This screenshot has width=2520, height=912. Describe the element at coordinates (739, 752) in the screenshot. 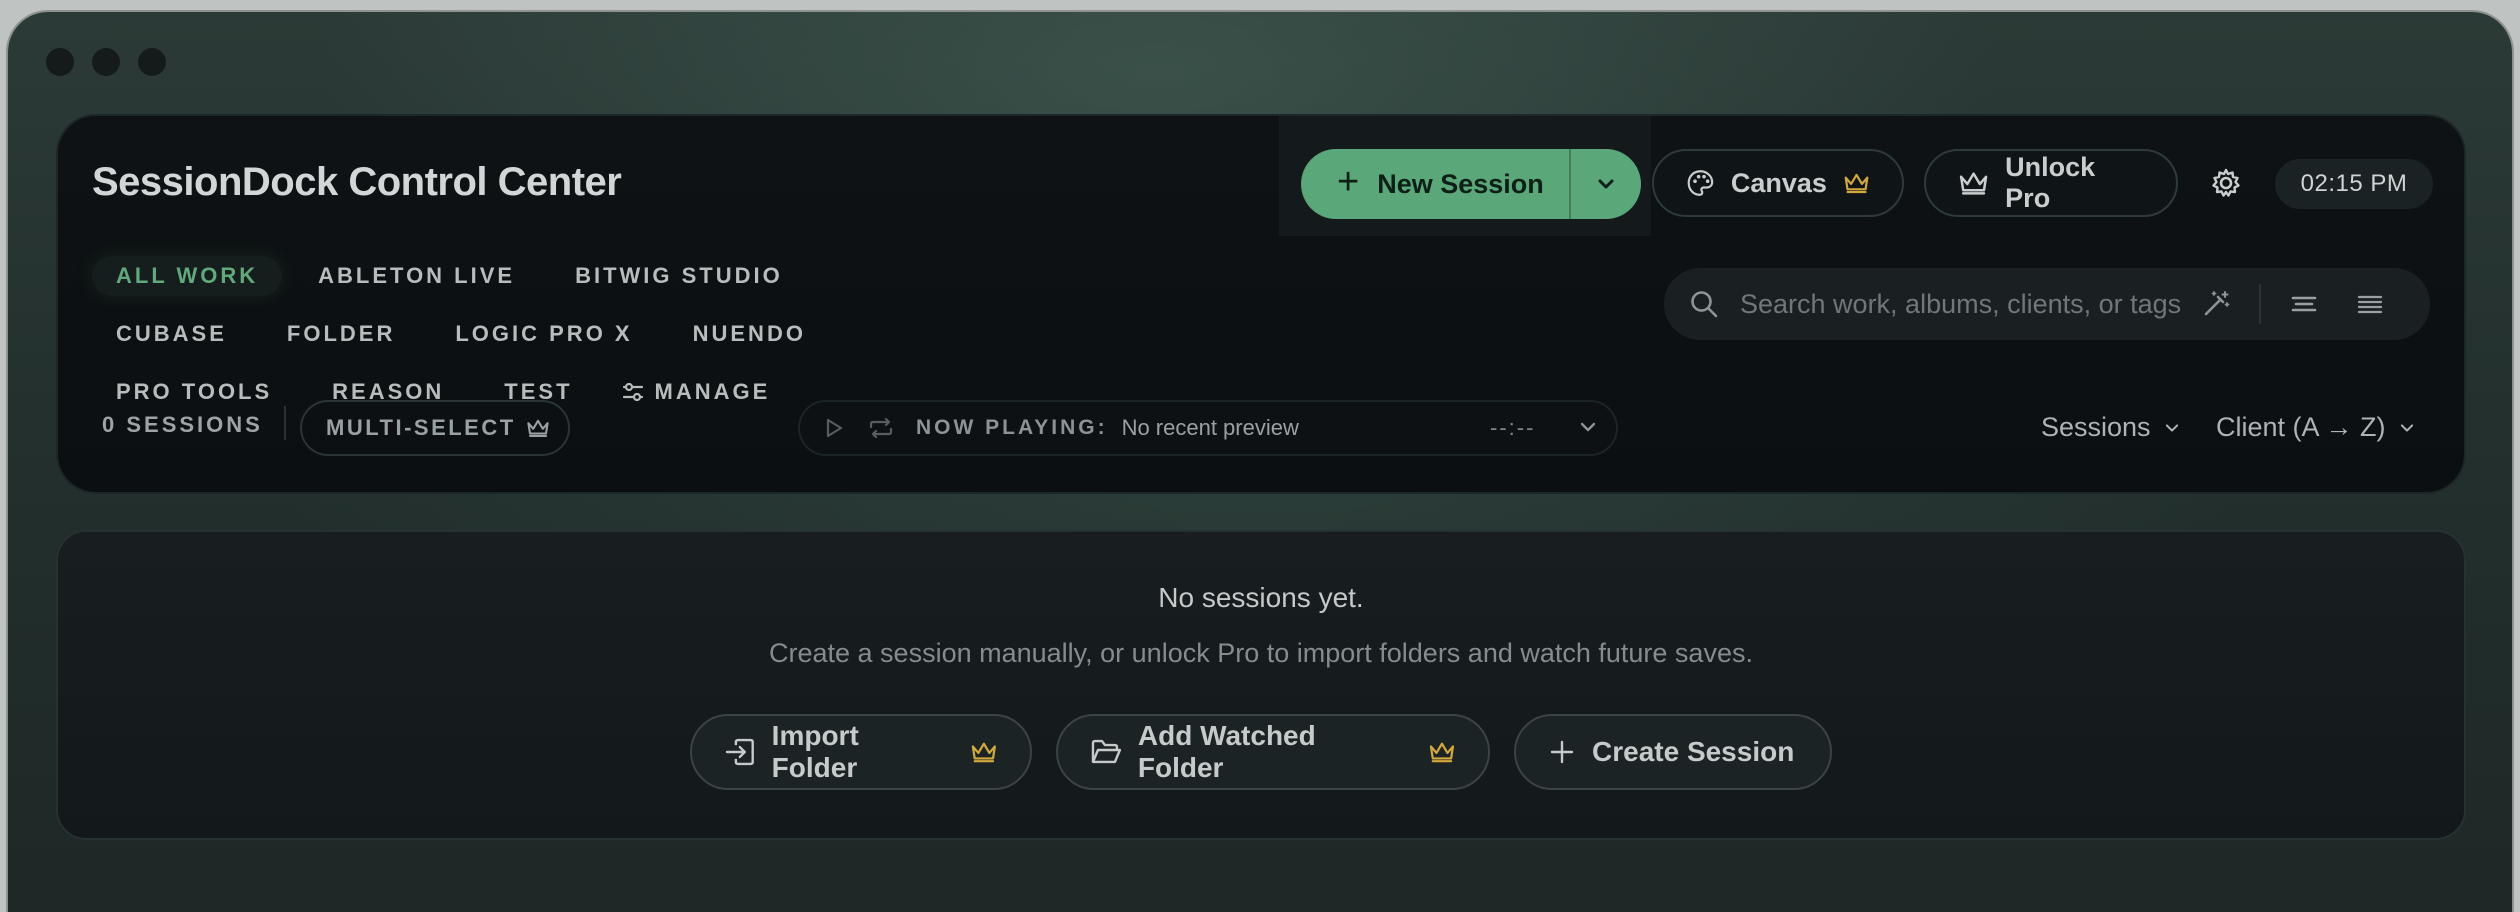

I see `import-icon` at that location.